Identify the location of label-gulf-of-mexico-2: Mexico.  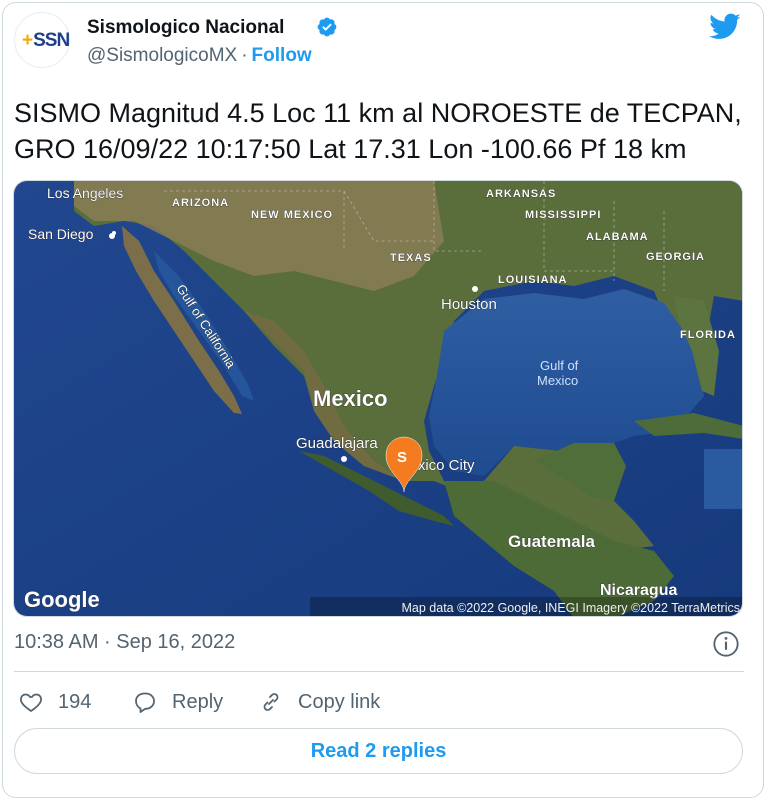
(557, 380).